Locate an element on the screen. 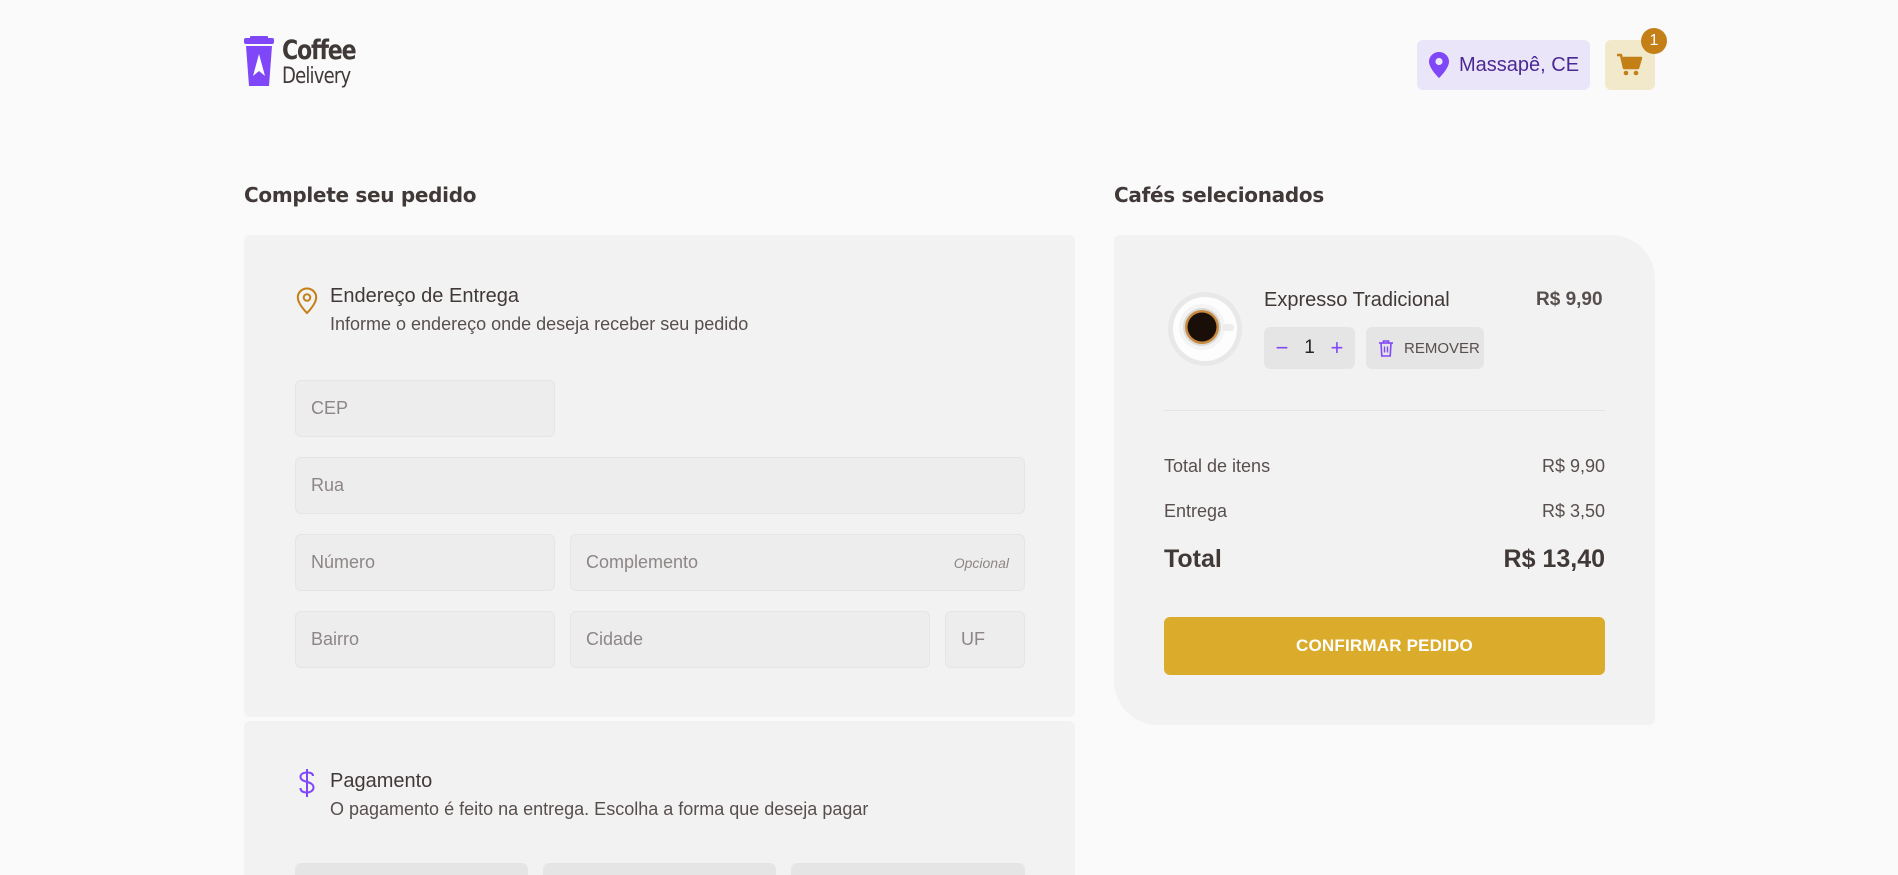 Image resolution: width=1898 pixels, height=875 pixels. remove-label: REMOVER is located at coordinates (1442, 348).